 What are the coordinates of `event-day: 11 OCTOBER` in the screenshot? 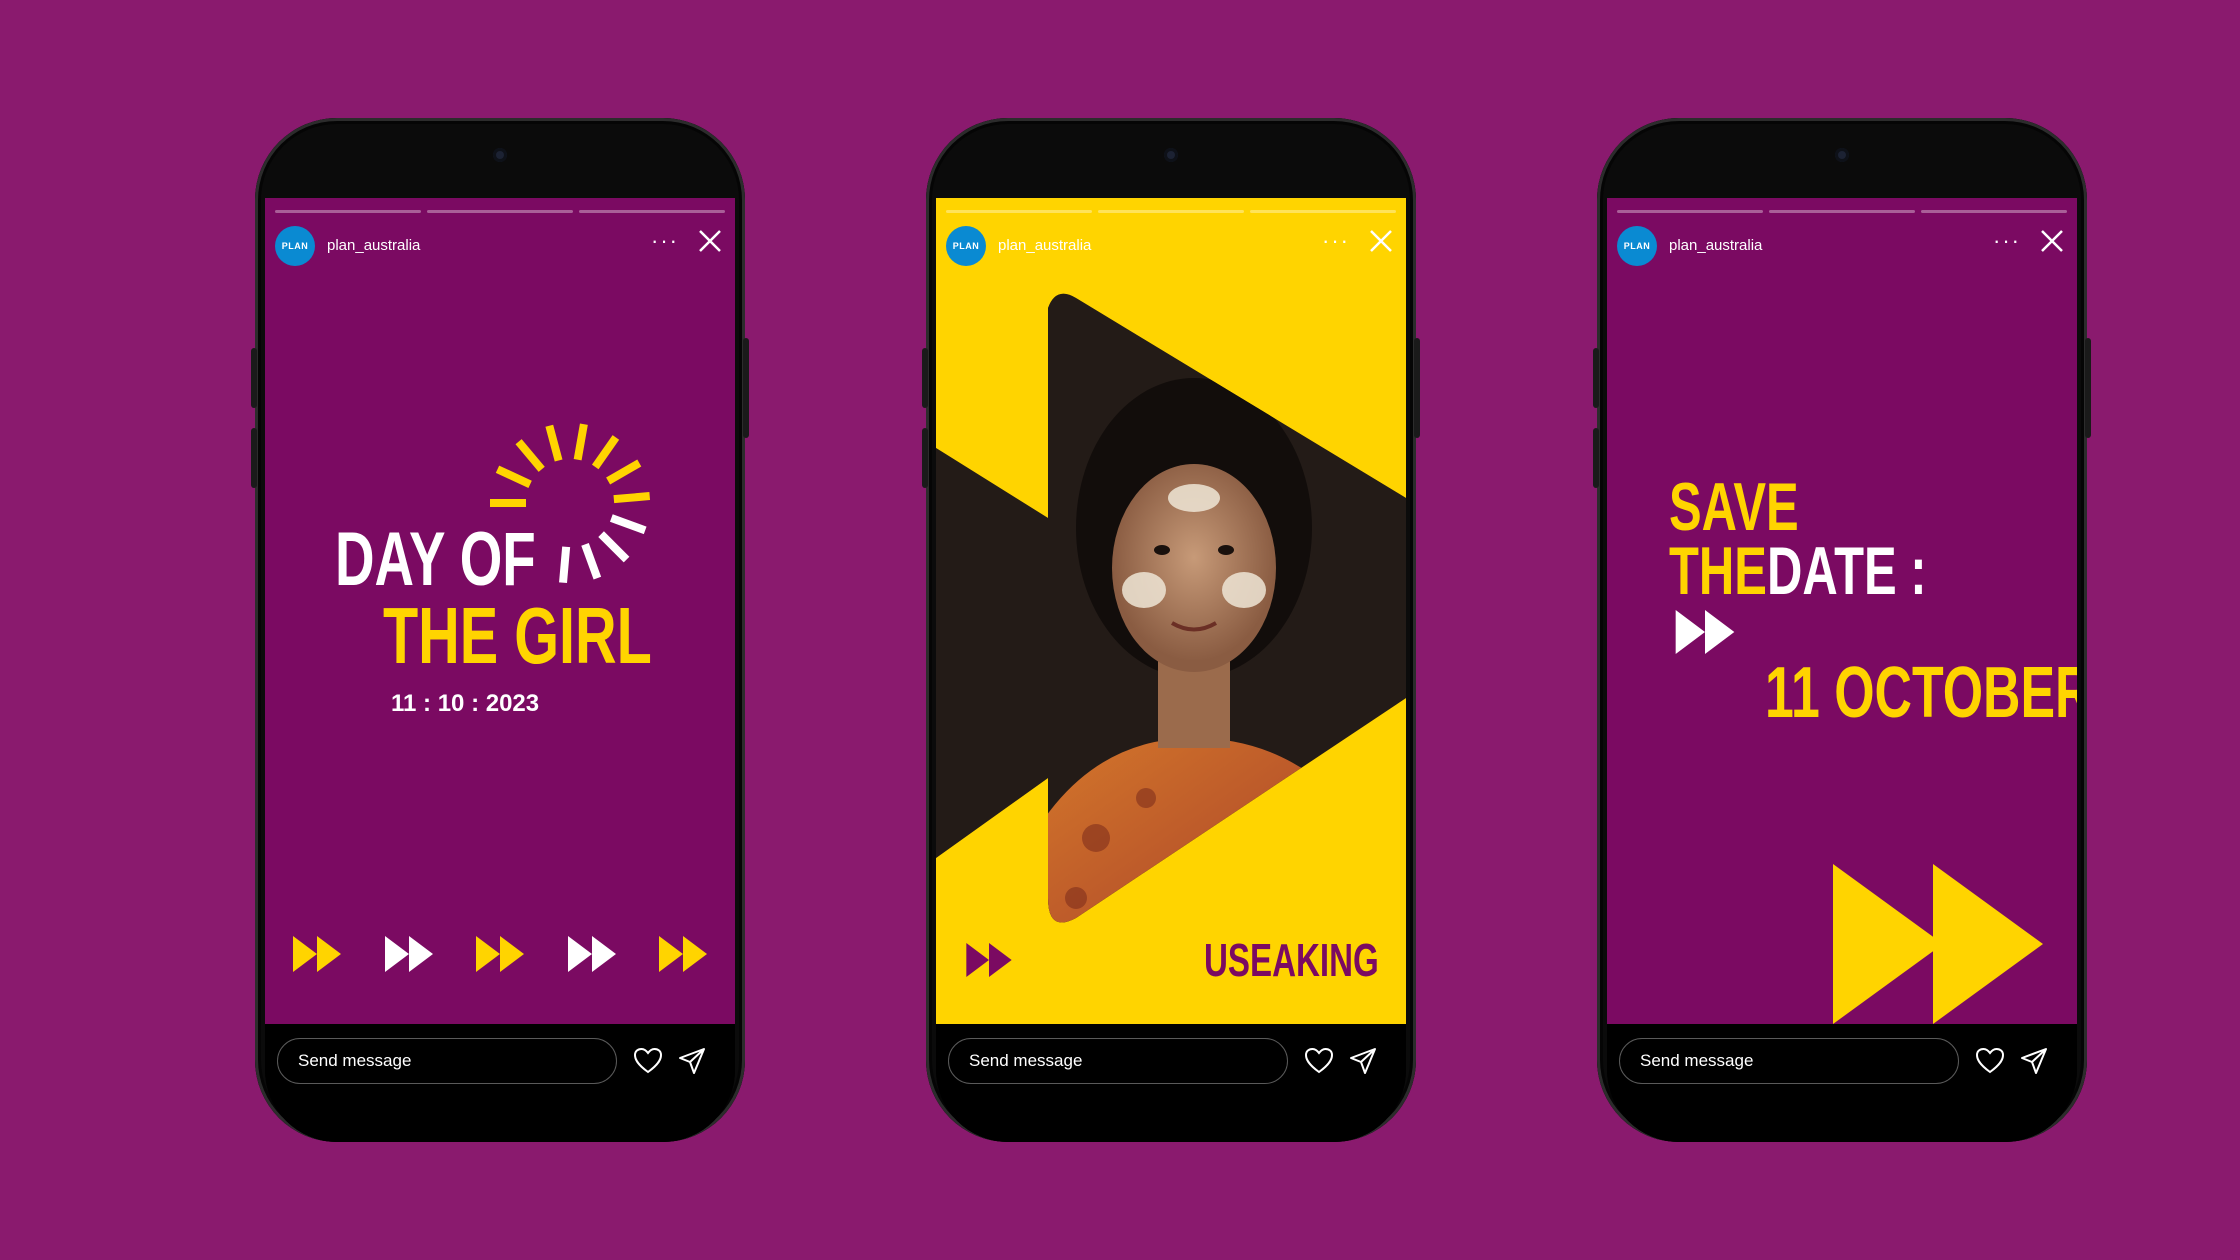 It's located at (1921, 693).